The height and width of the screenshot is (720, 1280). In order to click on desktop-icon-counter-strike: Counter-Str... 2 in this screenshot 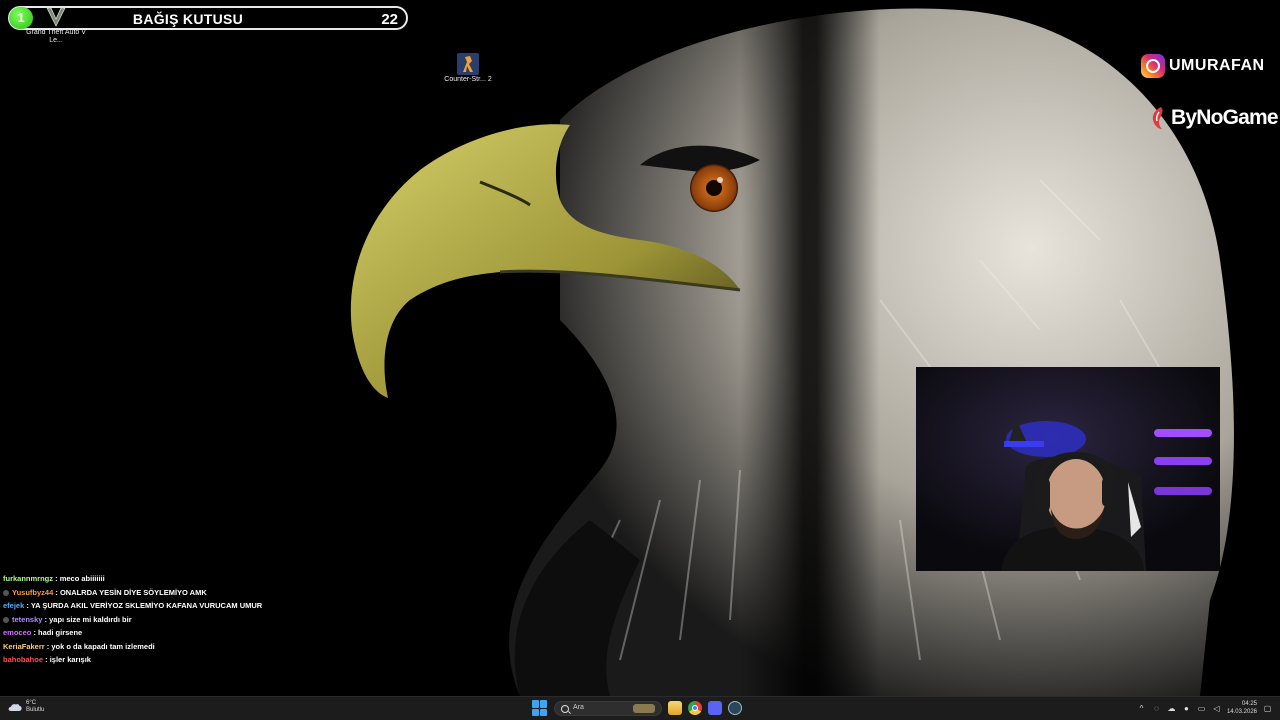, I will do `click(468, 68)`.